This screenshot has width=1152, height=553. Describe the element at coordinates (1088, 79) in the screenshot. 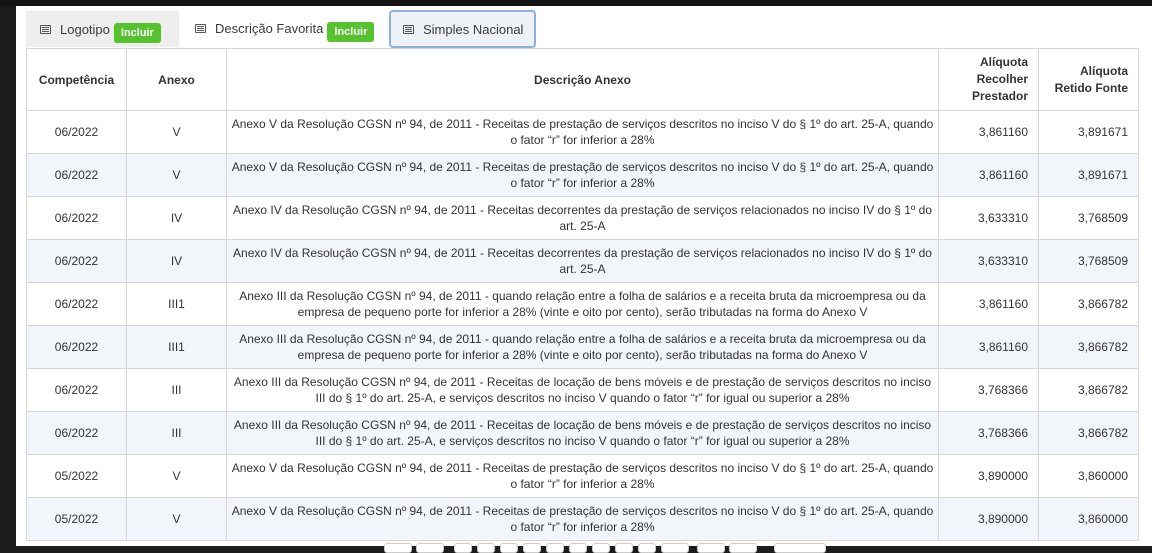

I see `header-aliquota-retido-fonte: Alíquota Retido Fonte` at that location.